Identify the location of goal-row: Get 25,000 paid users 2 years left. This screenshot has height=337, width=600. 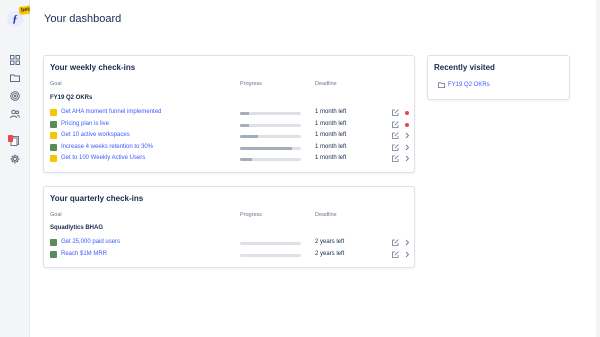
(230, 243).